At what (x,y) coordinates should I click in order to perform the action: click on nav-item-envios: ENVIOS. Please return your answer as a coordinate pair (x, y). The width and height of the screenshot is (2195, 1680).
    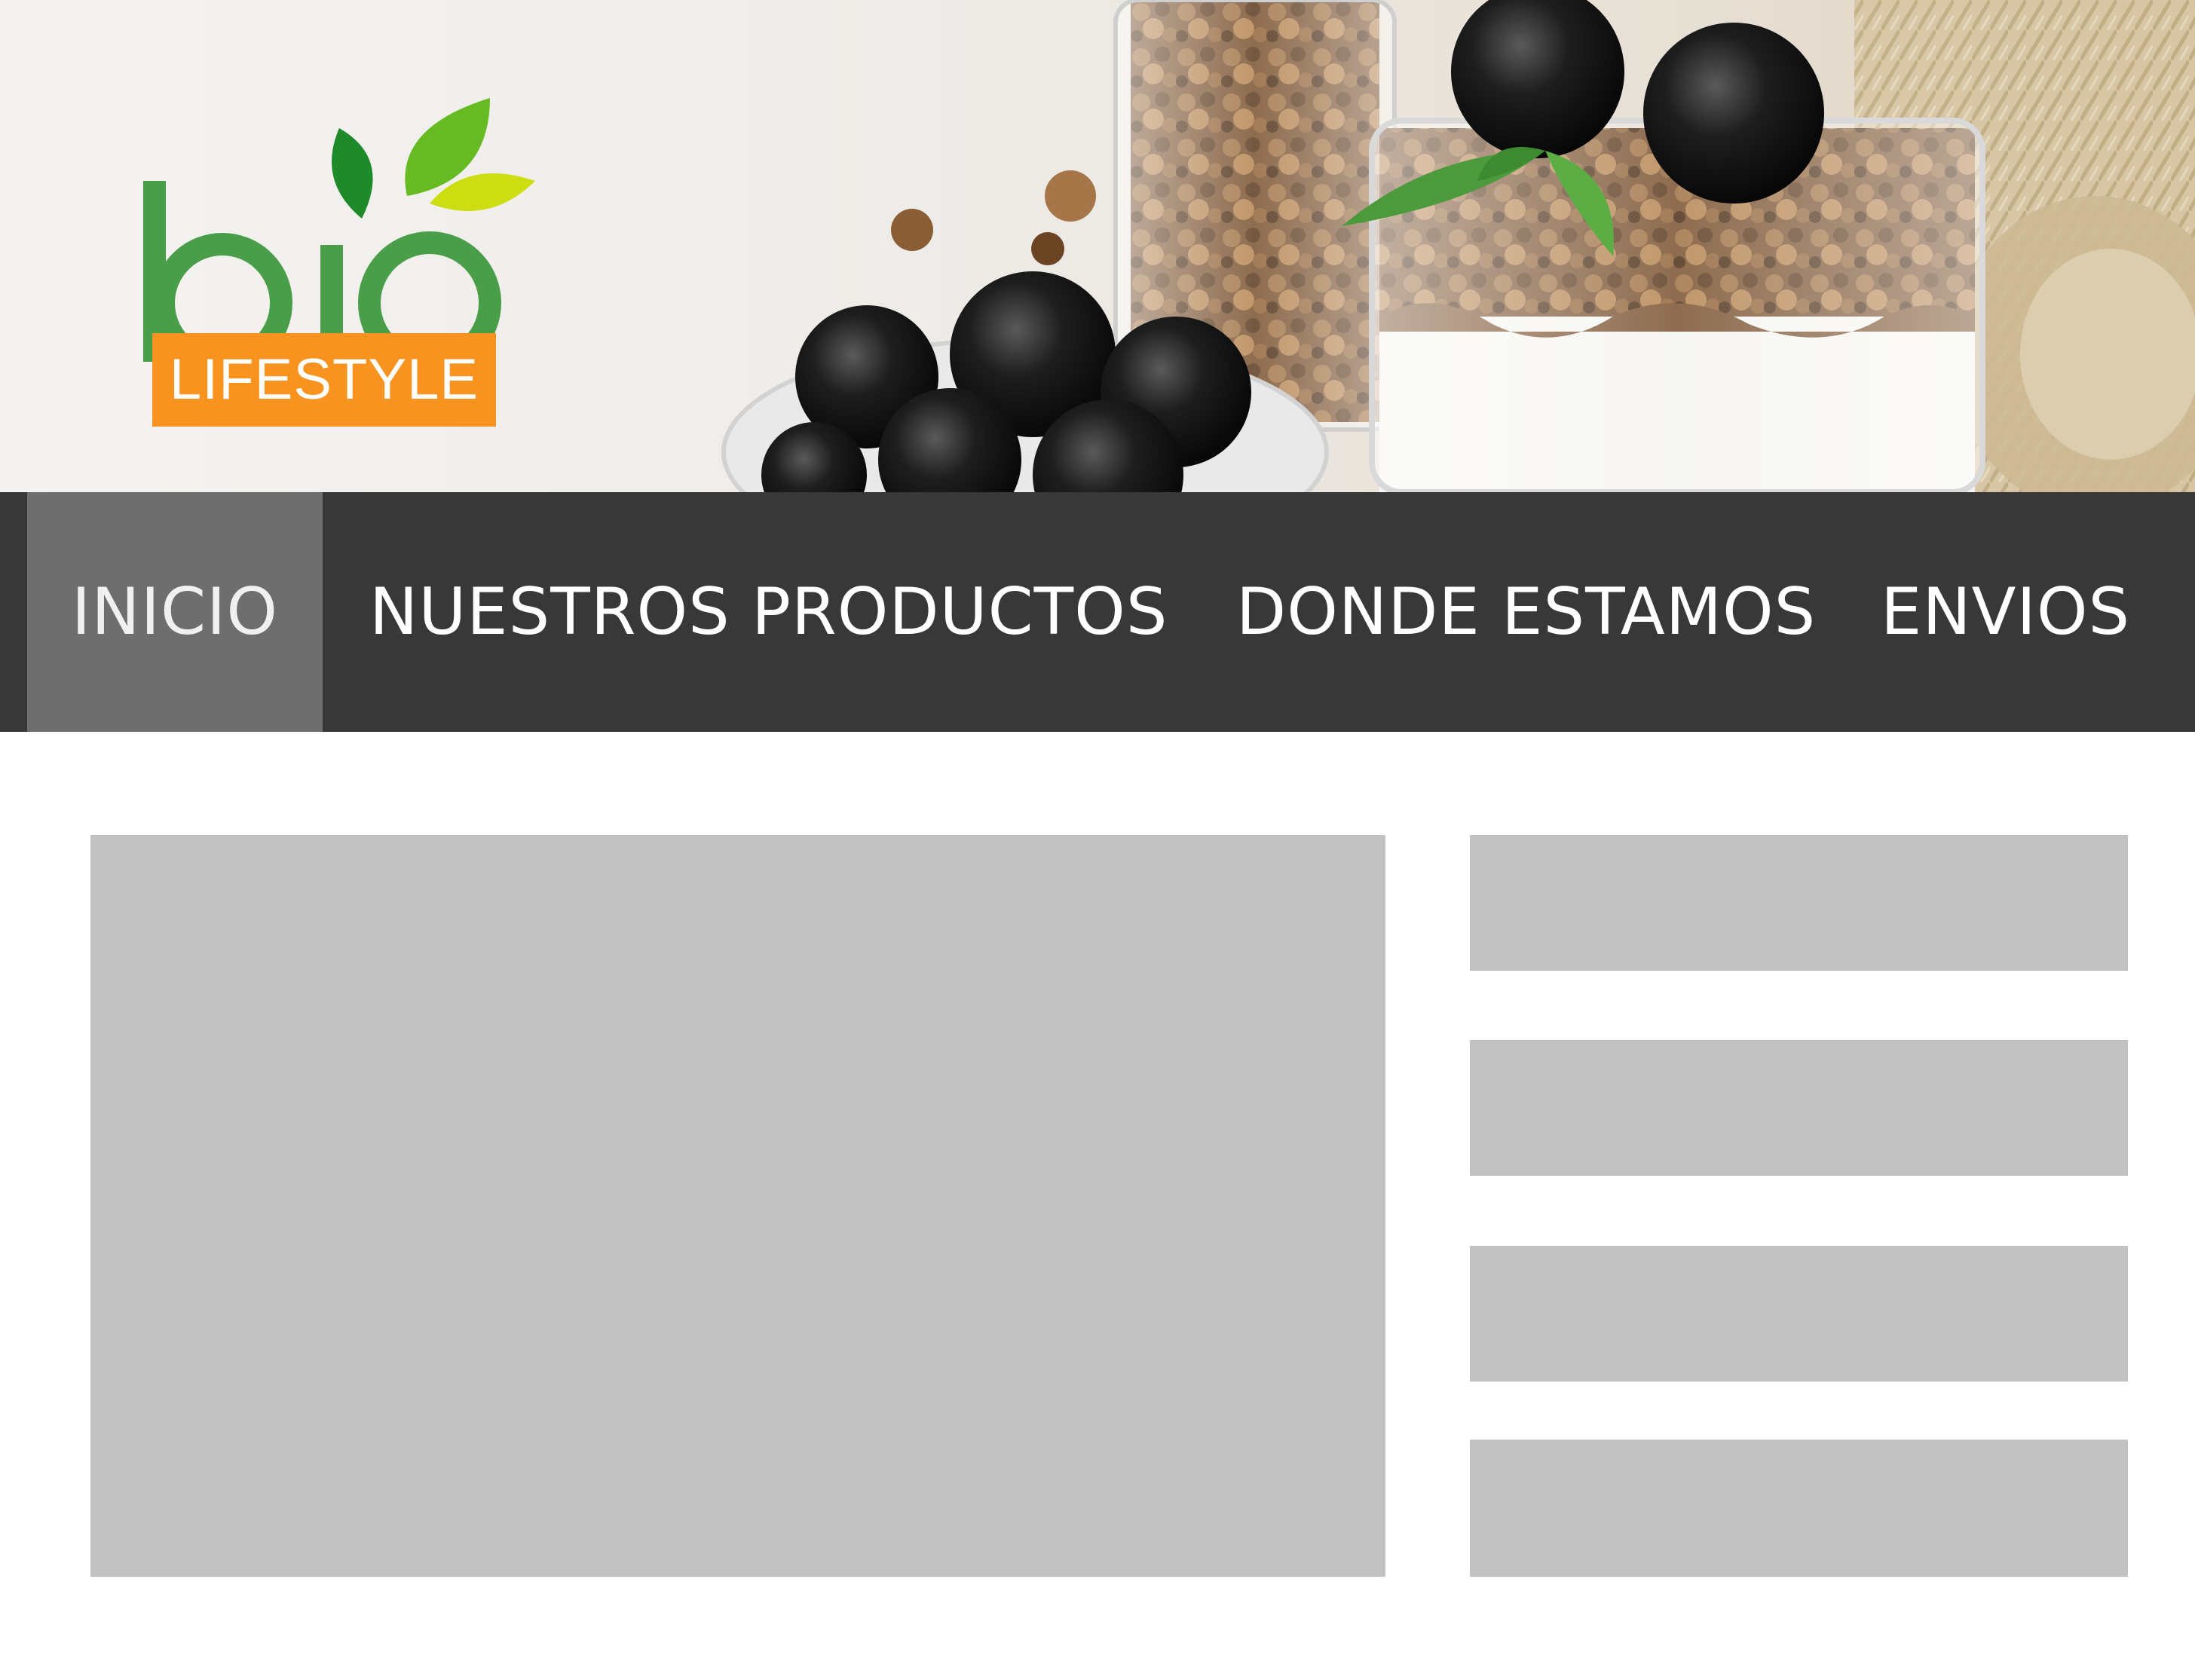
    Looking at the image, I should click on (2005, 612).